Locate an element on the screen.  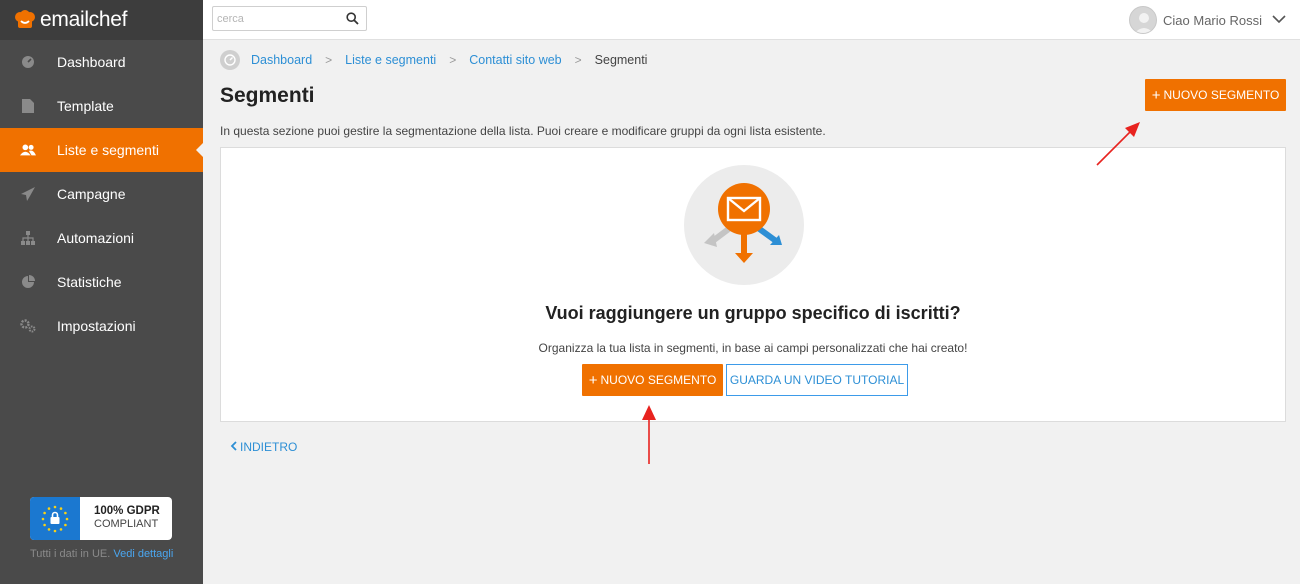
sidebar-item-label: Impostazioni is located at coordinates (96, 326).